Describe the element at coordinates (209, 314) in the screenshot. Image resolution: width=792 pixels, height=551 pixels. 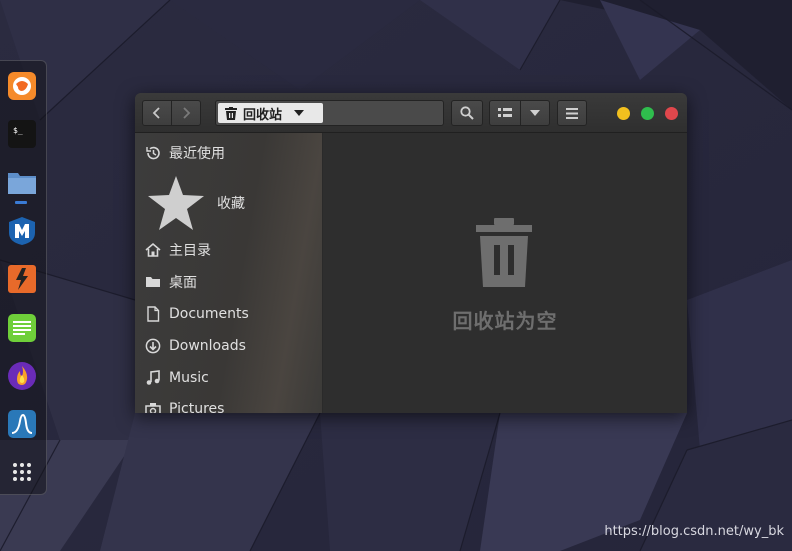
I see `sidebar-item-label: Documents` at that location.